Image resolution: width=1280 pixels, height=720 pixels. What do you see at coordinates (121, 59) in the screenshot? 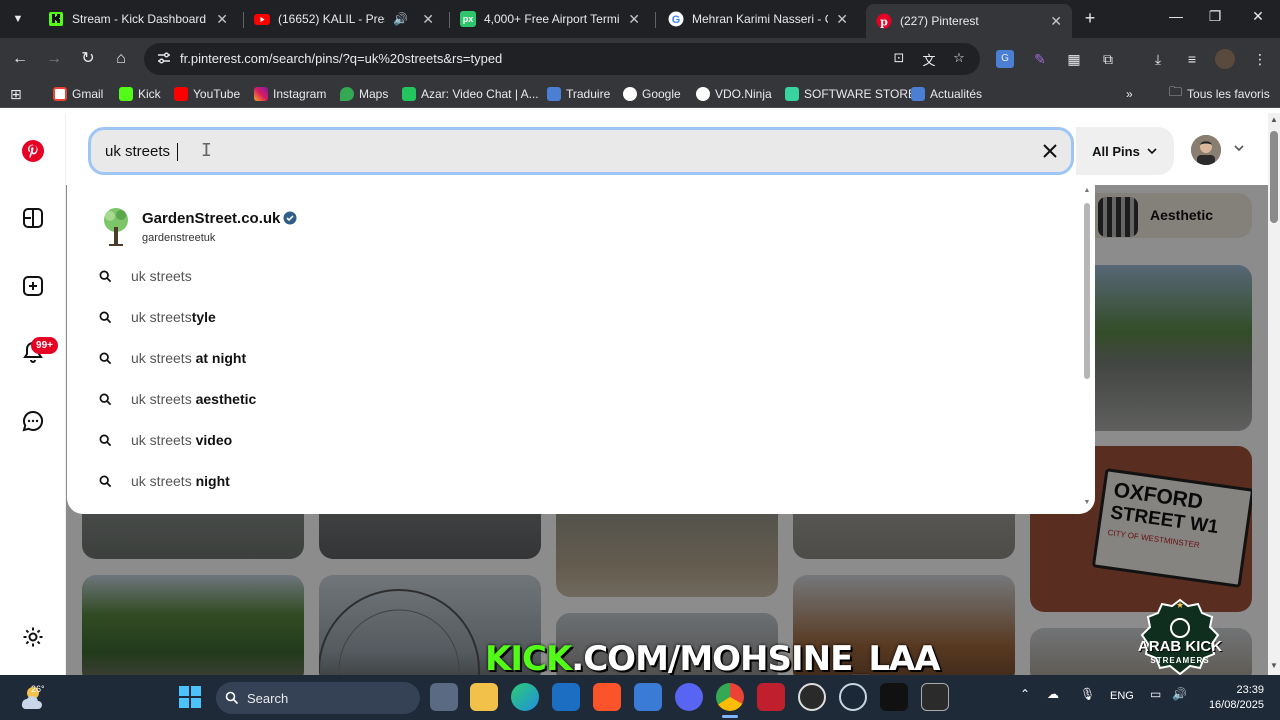
I see `home-button: ⌂` at bounding box center [121, 59].